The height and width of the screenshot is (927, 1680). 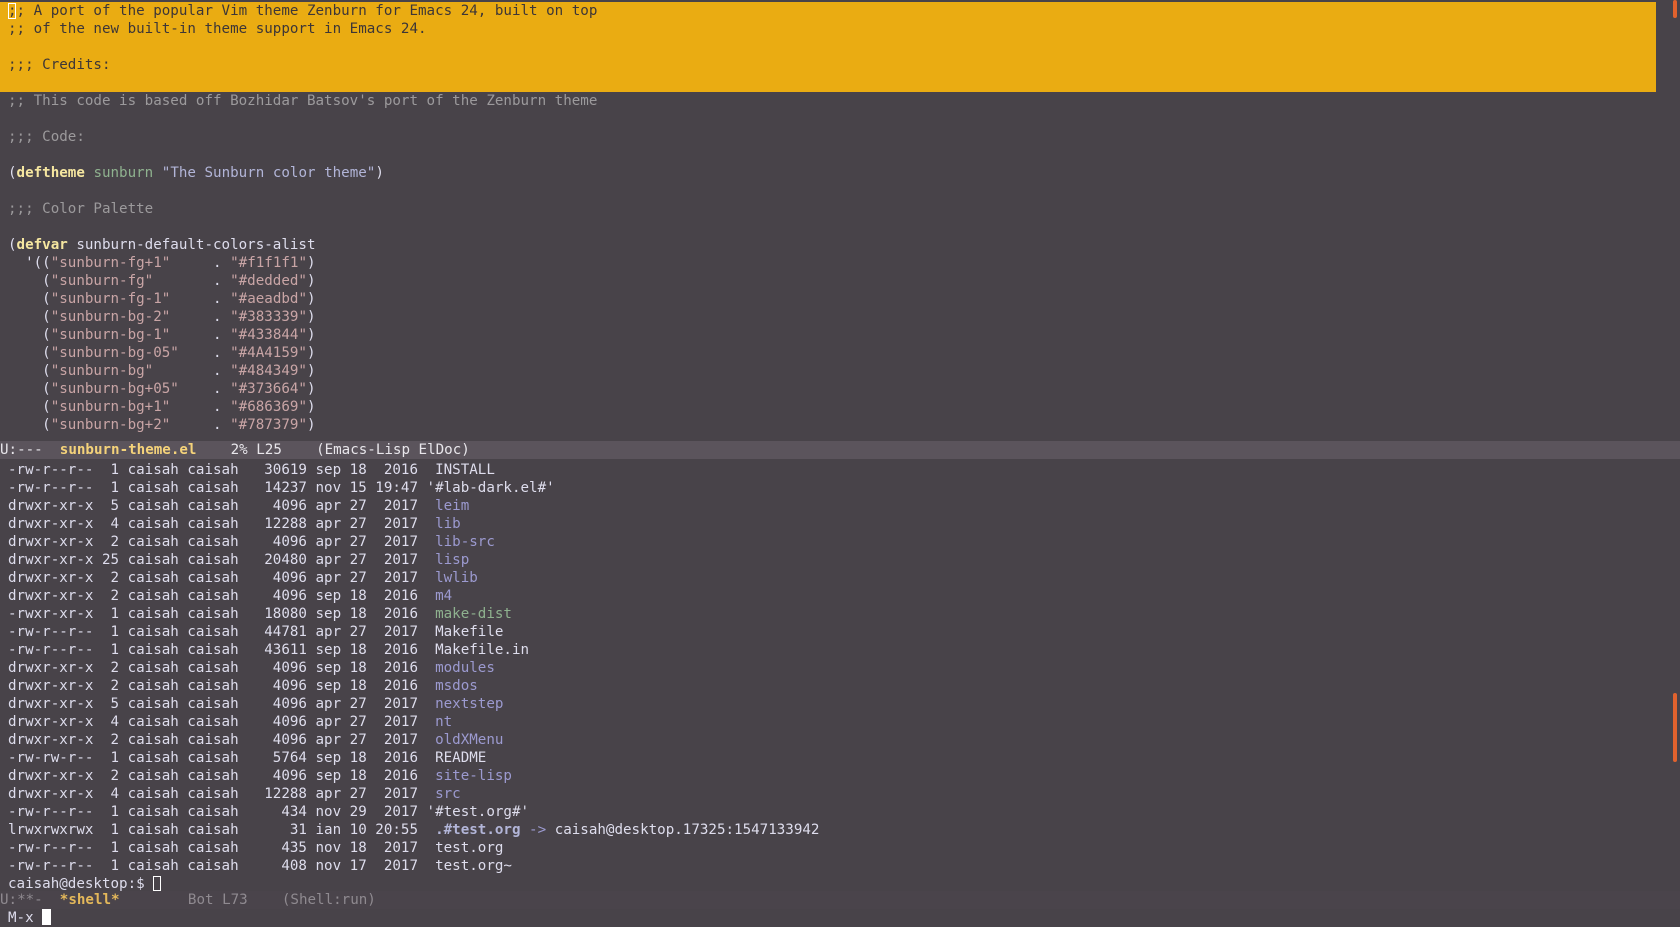 What do you see at coordinates (443, 596) in the screenshot?
I see `file-name: m4` at bounding box center [443, 596].